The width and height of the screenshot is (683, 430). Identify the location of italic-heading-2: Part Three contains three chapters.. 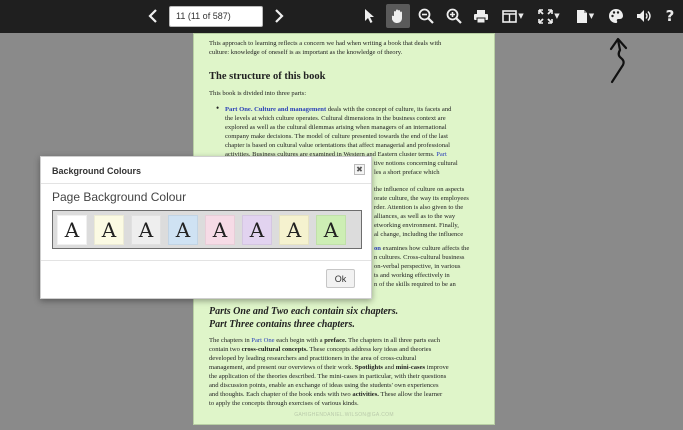
(282, 324).